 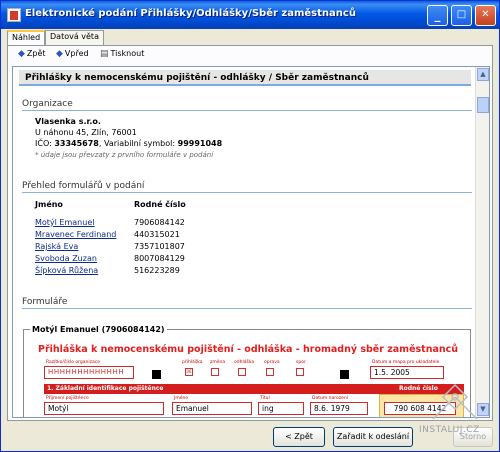 I want to click on org-address: U náhonu 45, Zlín, 76001, so click(x=86, y=132).